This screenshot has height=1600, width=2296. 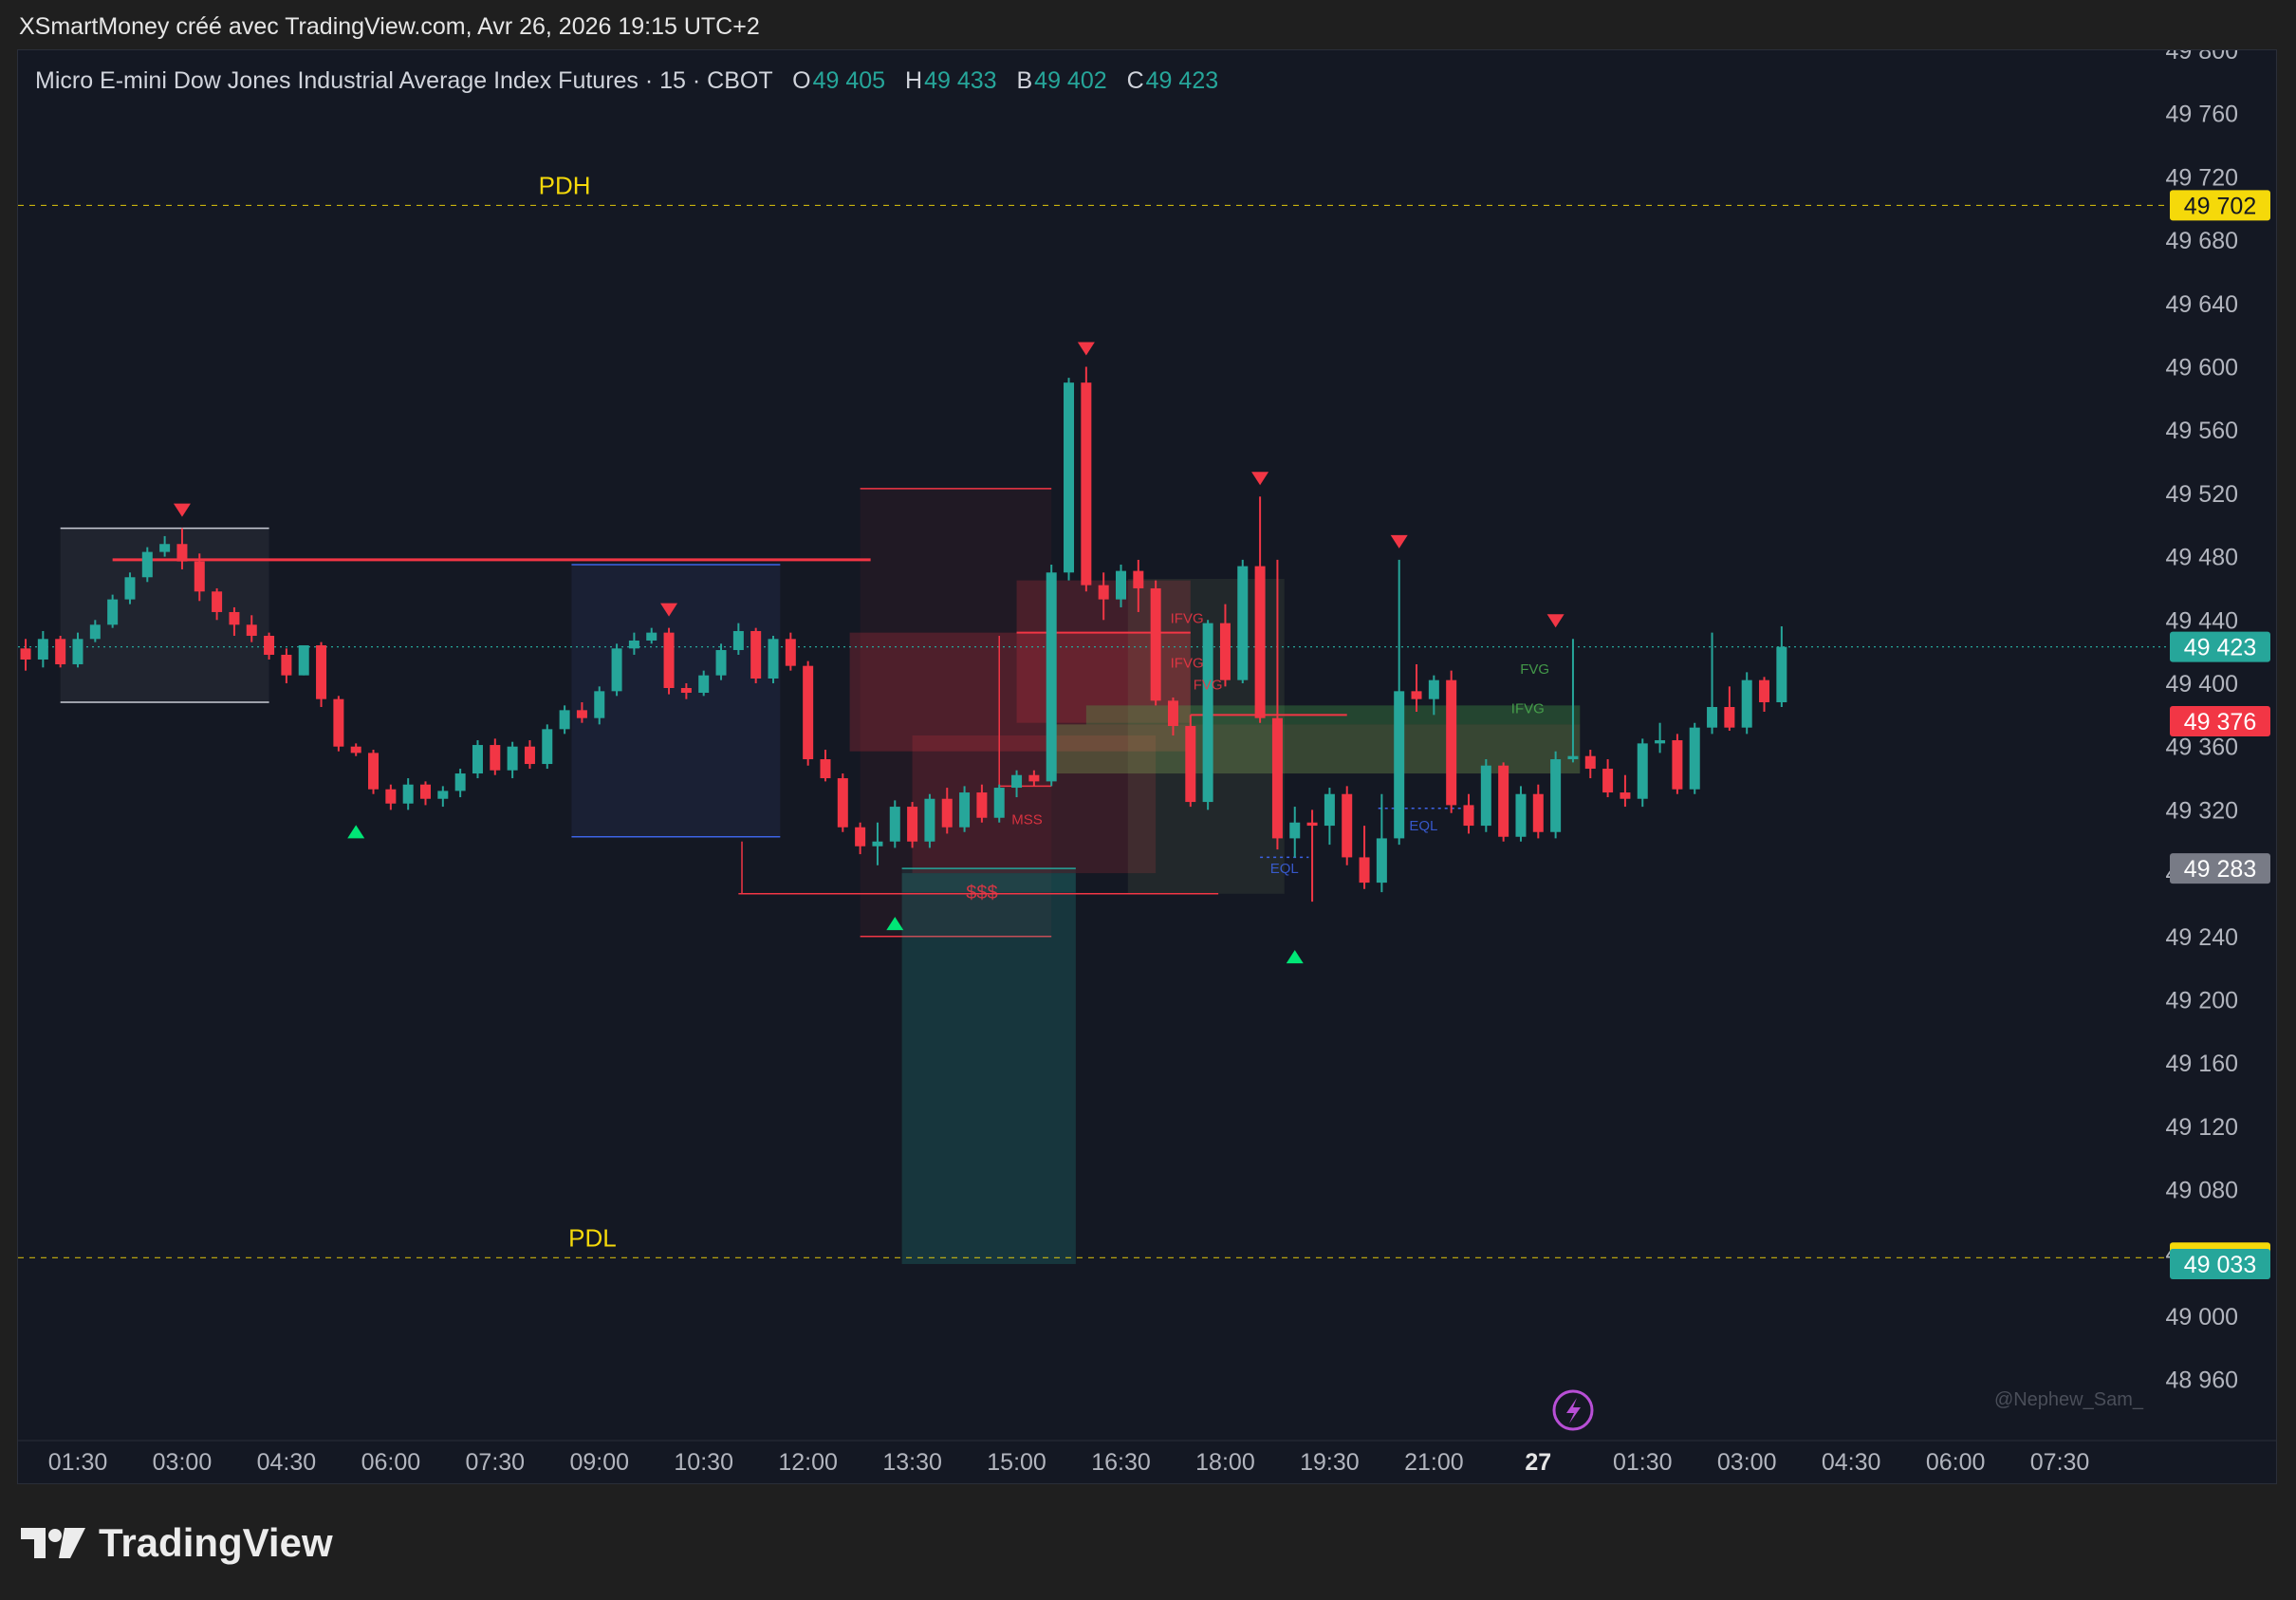 What do you see at coordinates (981, 893) in the screenshot?
I see `zone-annotation: $$$` at bounding box center [981, 893].